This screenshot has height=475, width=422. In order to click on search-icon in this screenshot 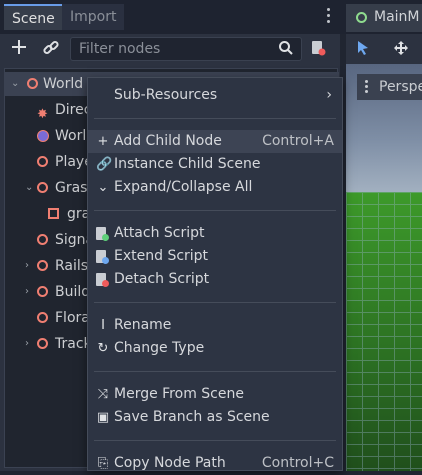, I will do `click(286, 50)`.